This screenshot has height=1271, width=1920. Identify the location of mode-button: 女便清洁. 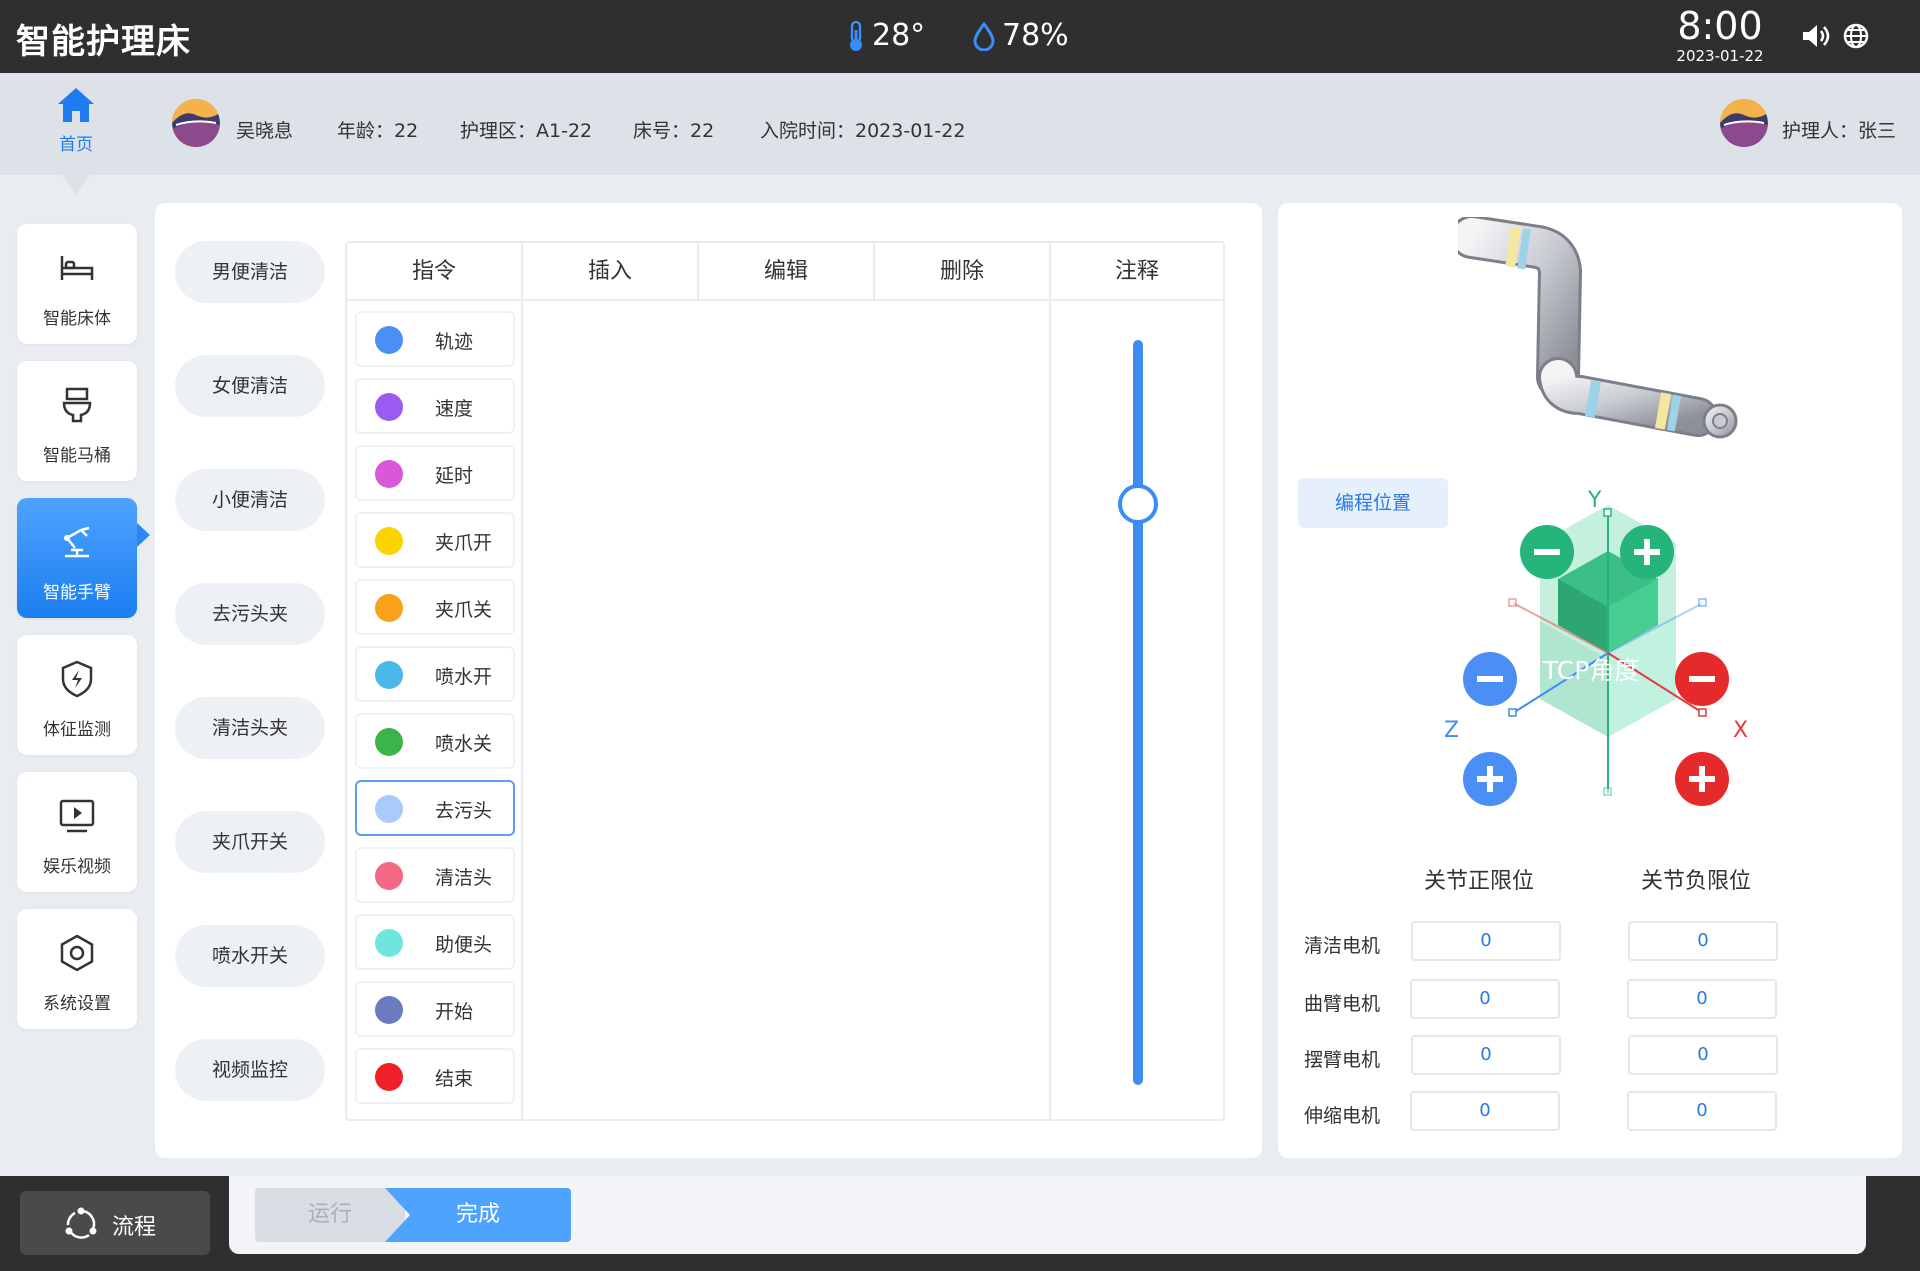
(250, 386).